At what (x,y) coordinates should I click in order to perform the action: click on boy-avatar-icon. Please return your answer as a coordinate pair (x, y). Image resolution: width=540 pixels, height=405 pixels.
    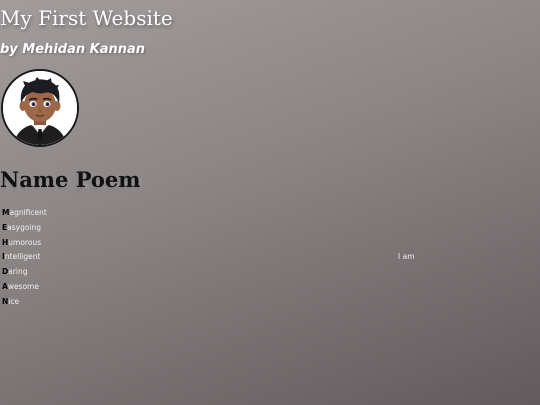
    Looking at the image, I should click on (40, 108).